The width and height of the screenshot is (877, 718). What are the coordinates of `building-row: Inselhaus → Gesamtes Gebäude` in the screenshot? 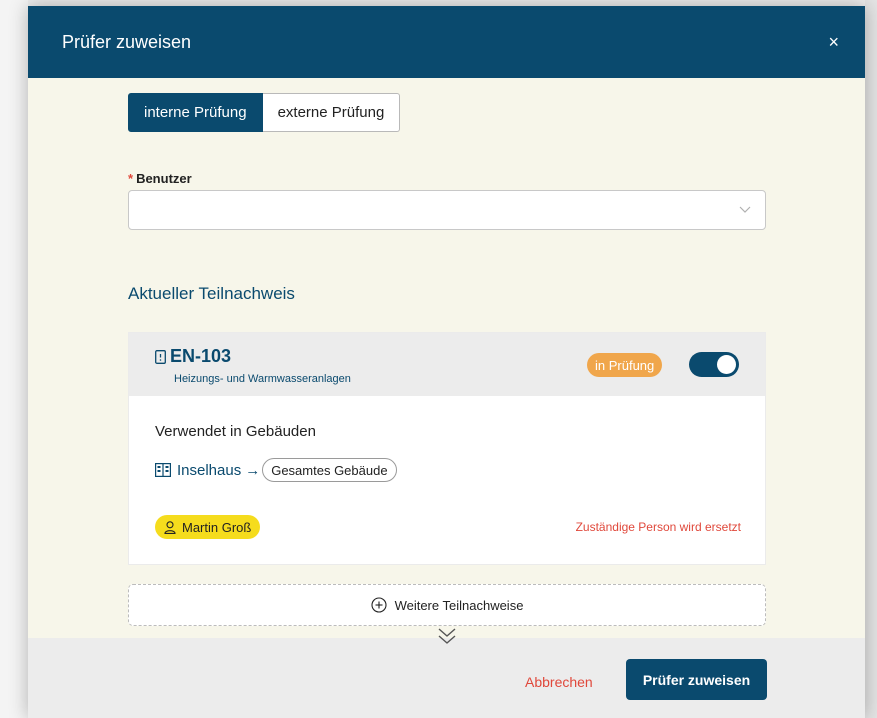 It's located at (276, 470).